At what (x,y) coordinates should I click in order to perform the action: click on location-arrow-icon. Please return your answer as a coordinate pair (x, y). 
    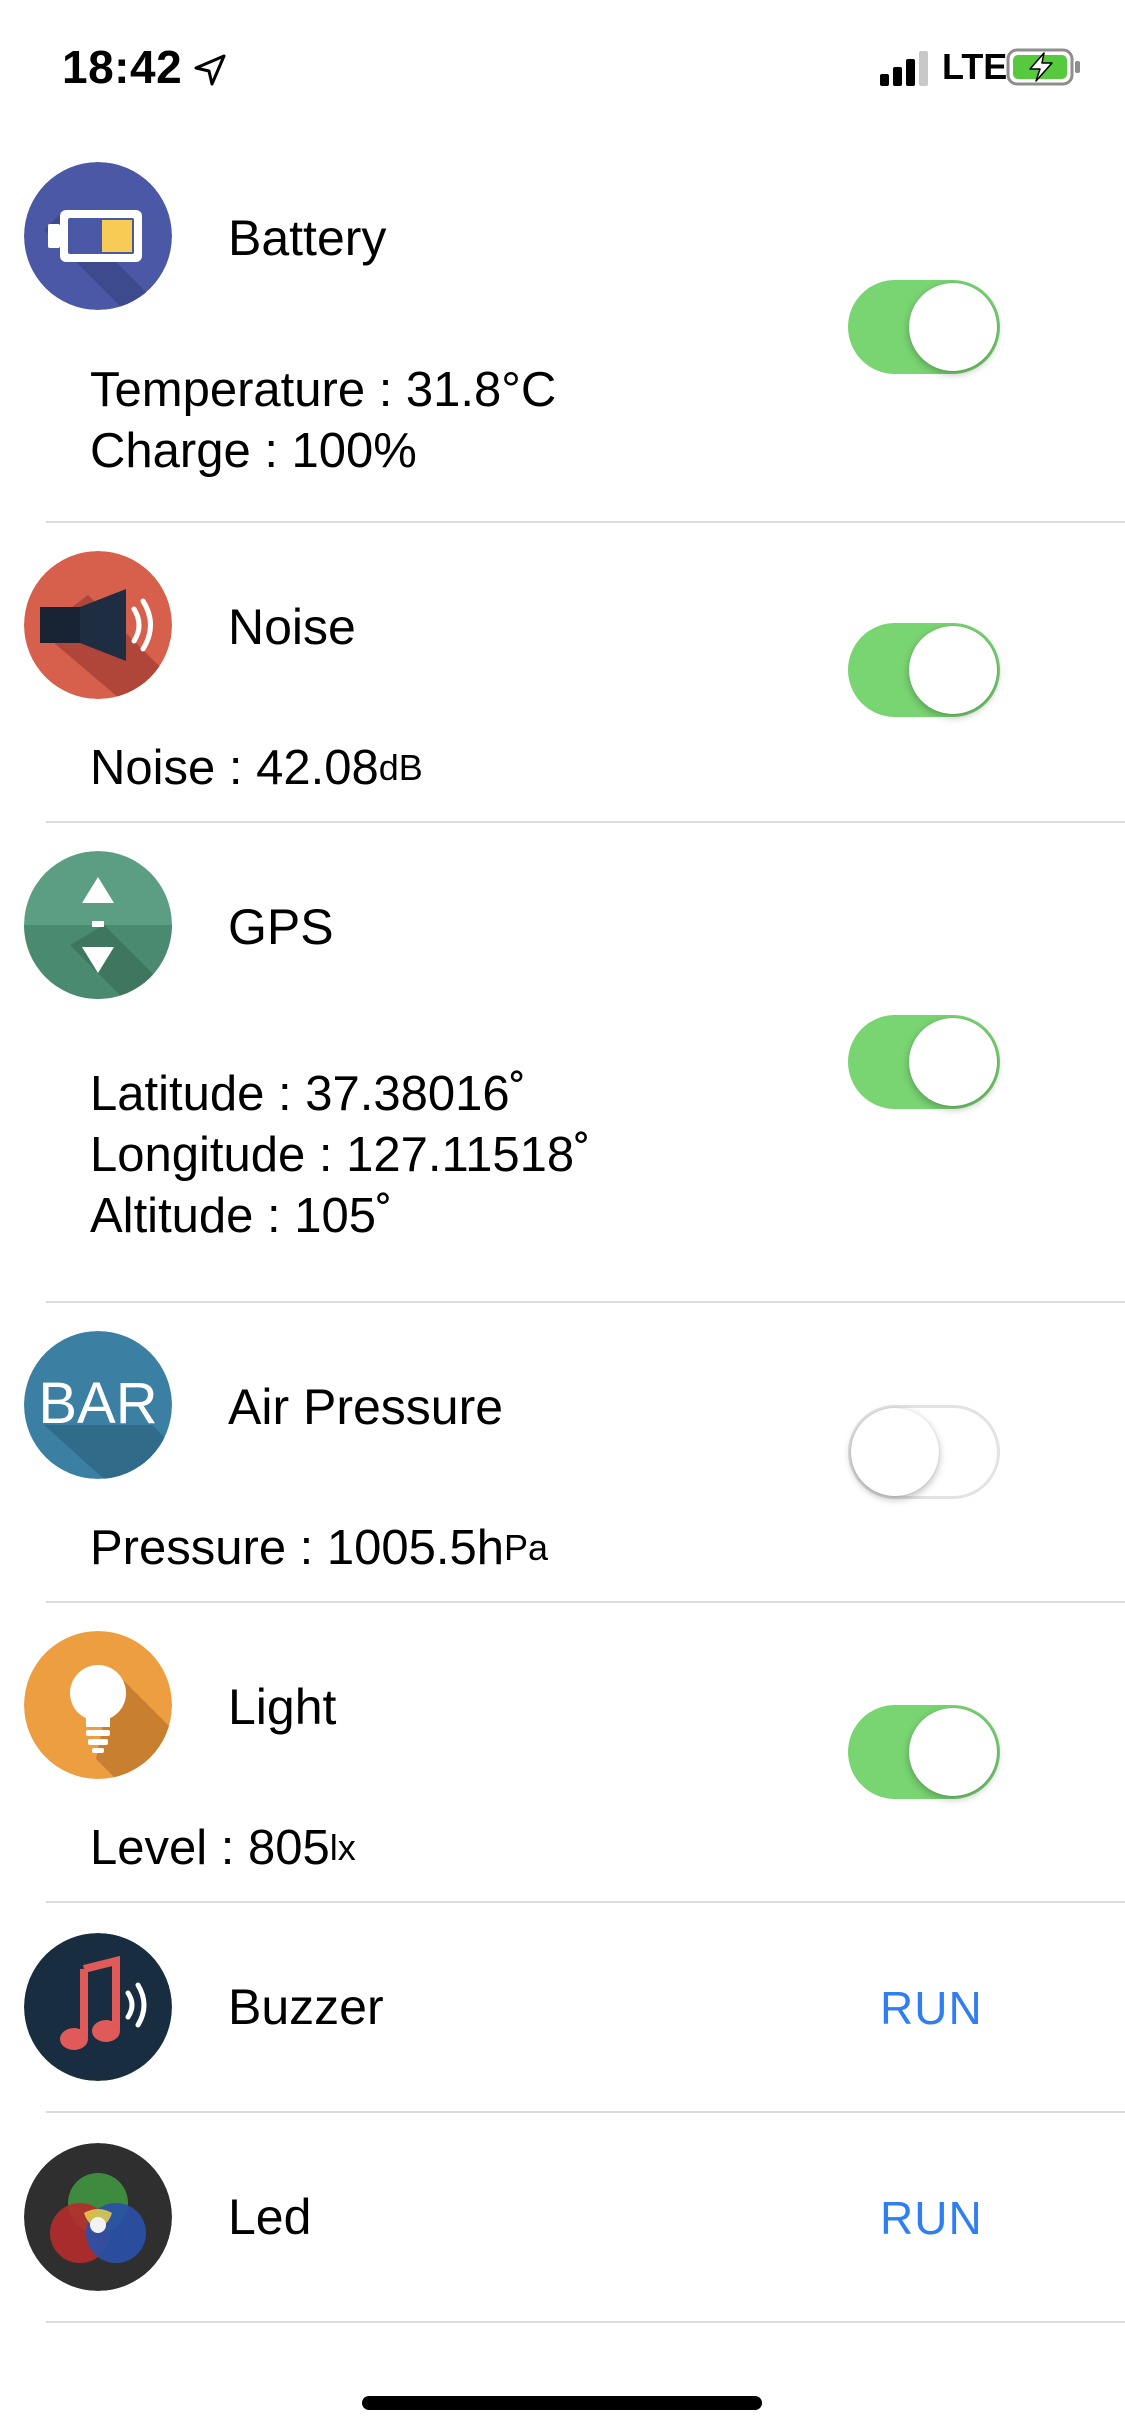
    Looking at the image, I should click on (210, 70).